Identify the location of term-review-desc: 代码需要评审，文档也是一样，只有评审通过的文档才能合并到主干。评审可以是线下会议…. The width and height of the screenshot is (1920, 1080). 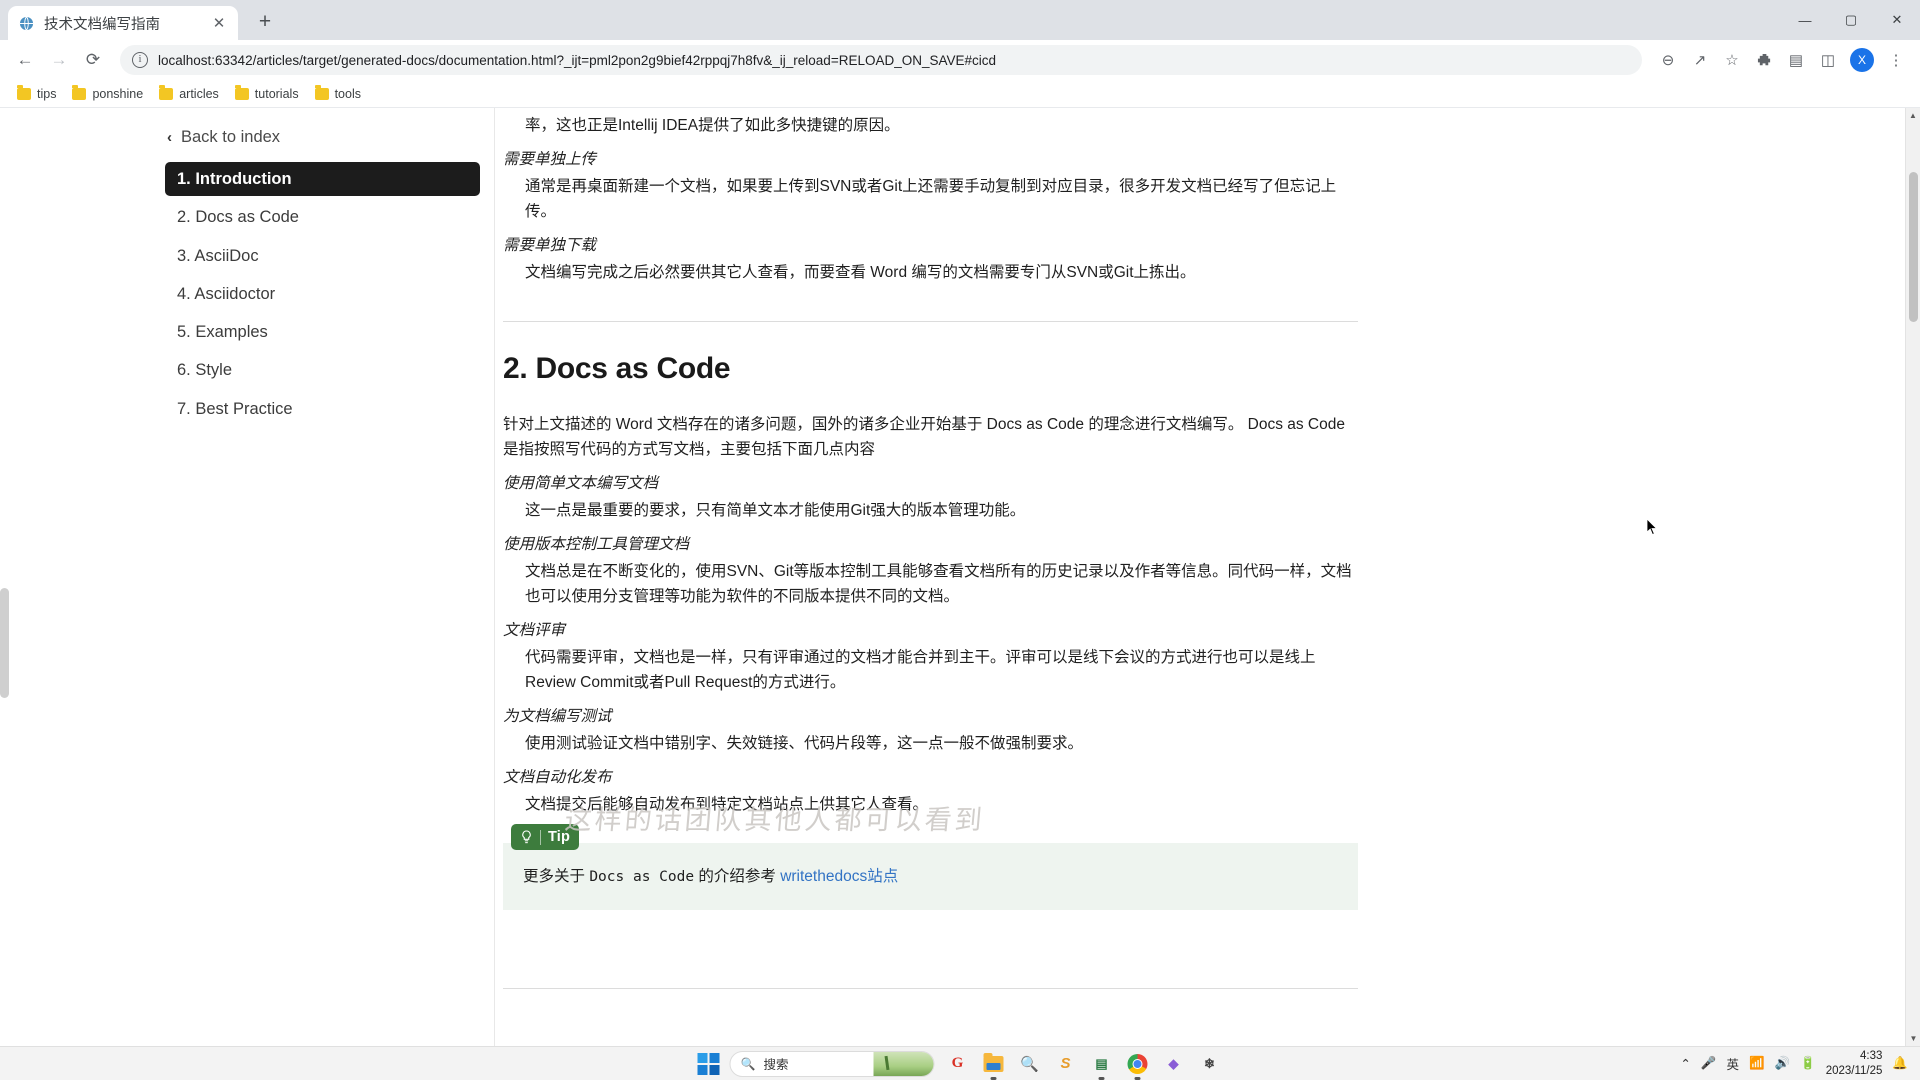
(920, 670).